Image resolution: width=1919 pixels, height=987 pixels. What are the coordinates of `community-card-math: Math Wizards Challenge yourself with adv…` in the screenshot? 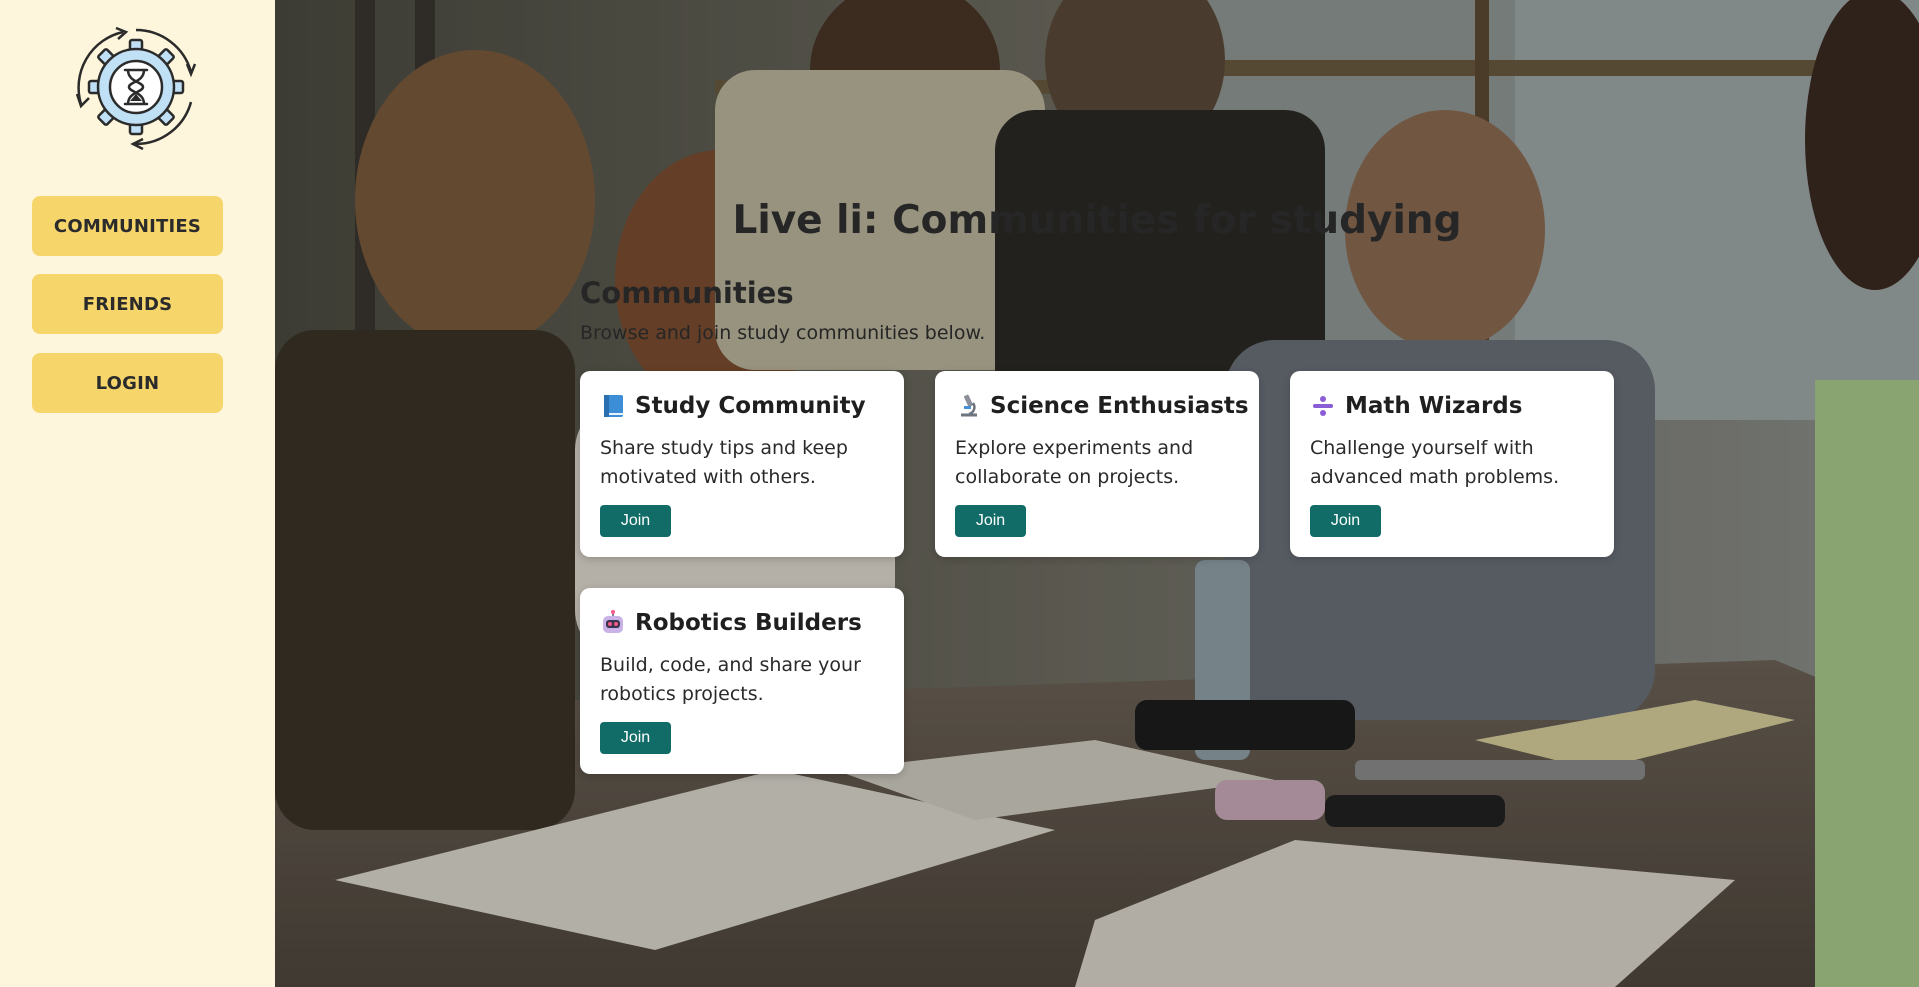 It's located at (1452, 464).